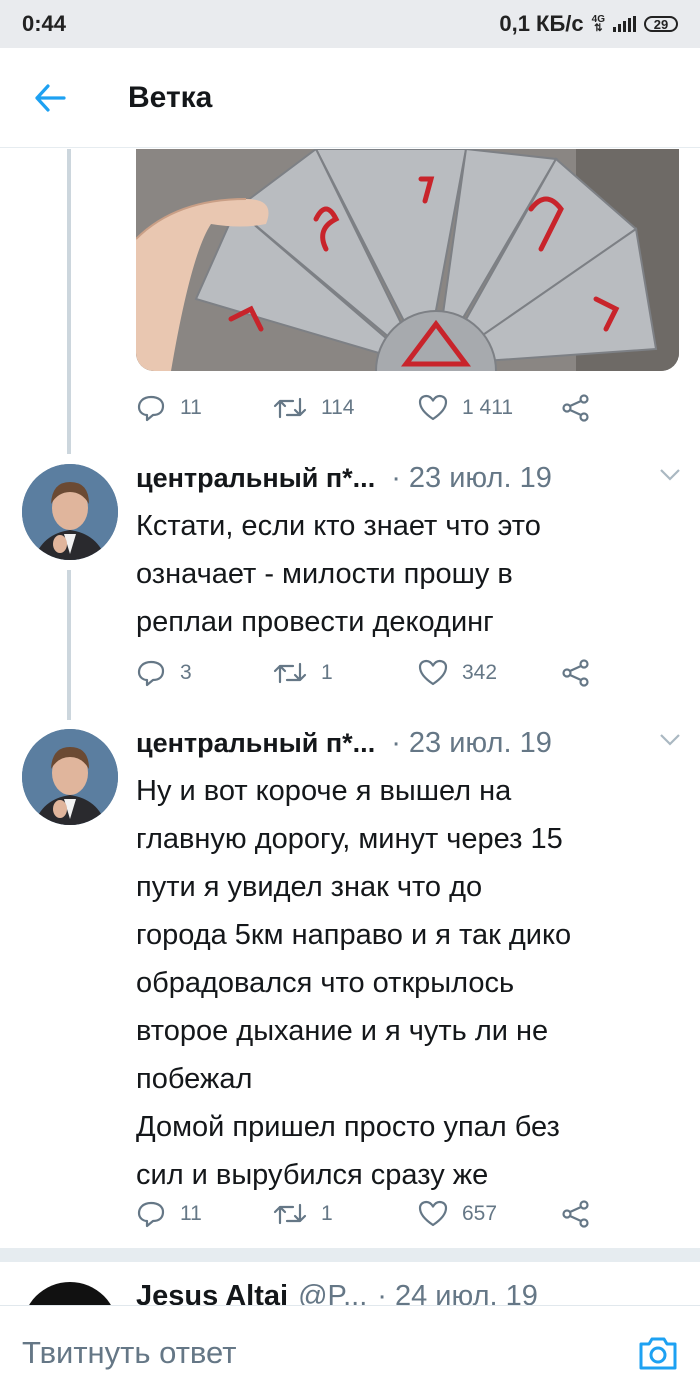 This screenshot has width=700, height=1400. I want to click on like-button: 342, so click(489, 673).